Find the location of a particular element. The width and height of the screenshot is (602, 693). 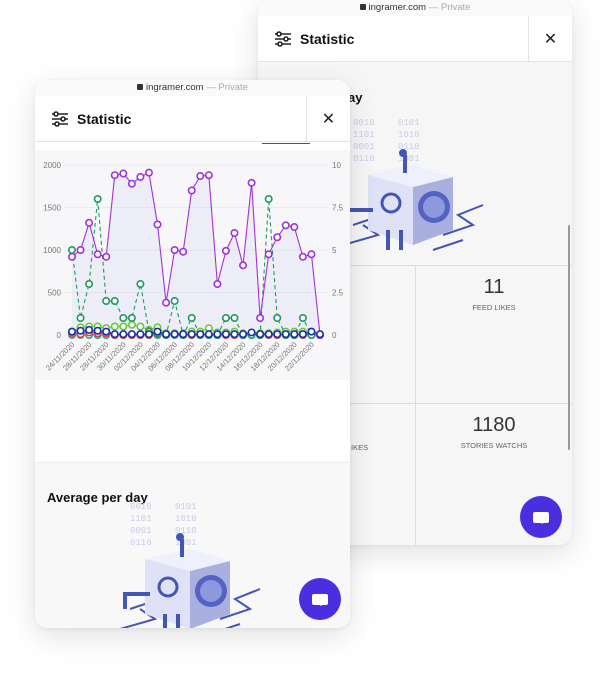

stat-label: STORIES WATCHS is located at coordinates (494, 445).